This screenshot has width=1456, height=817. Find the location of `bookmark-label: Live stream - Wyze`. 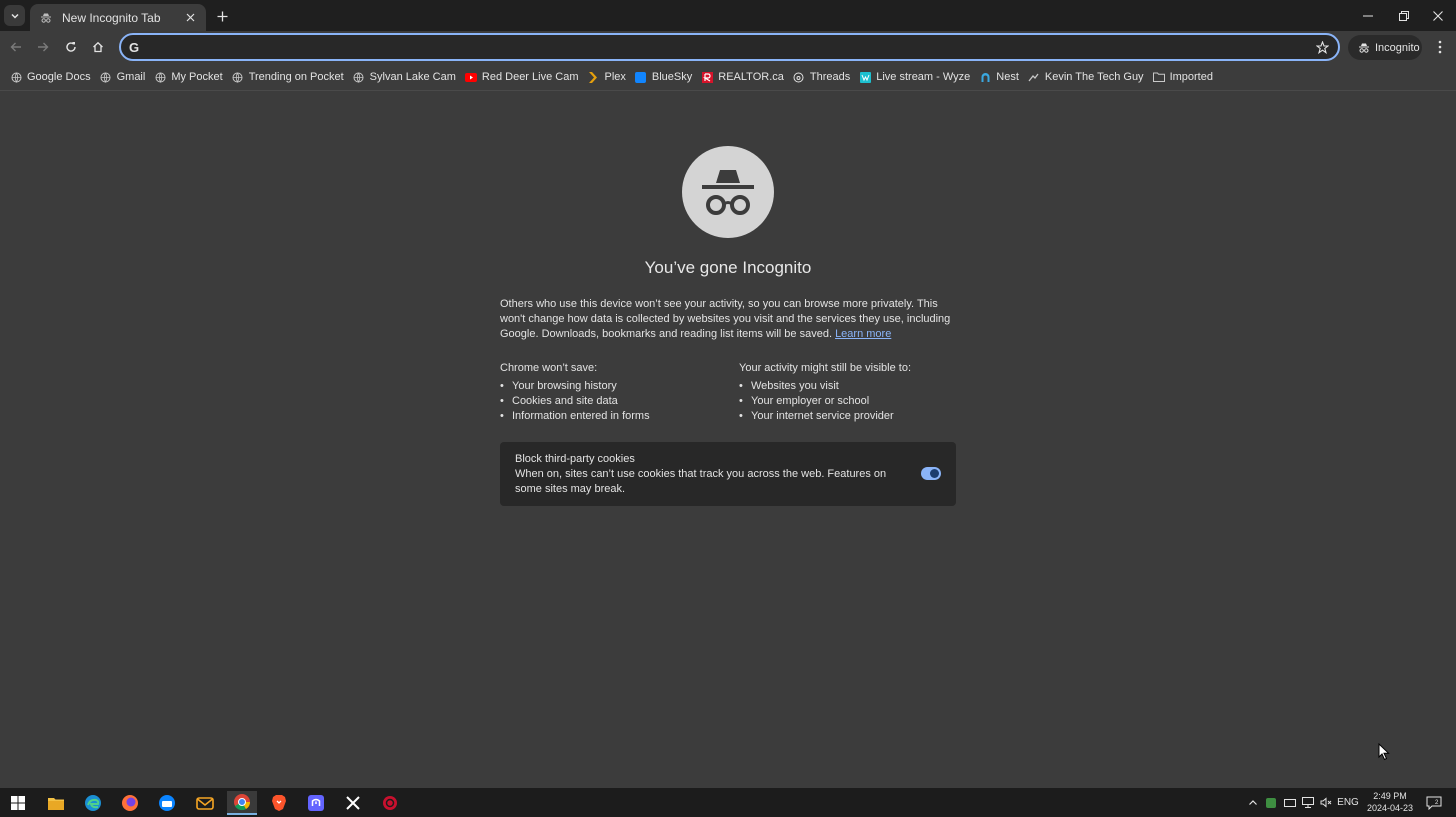

bookmark-label: Live stream - Wyze is located at coordinates (923, 77).